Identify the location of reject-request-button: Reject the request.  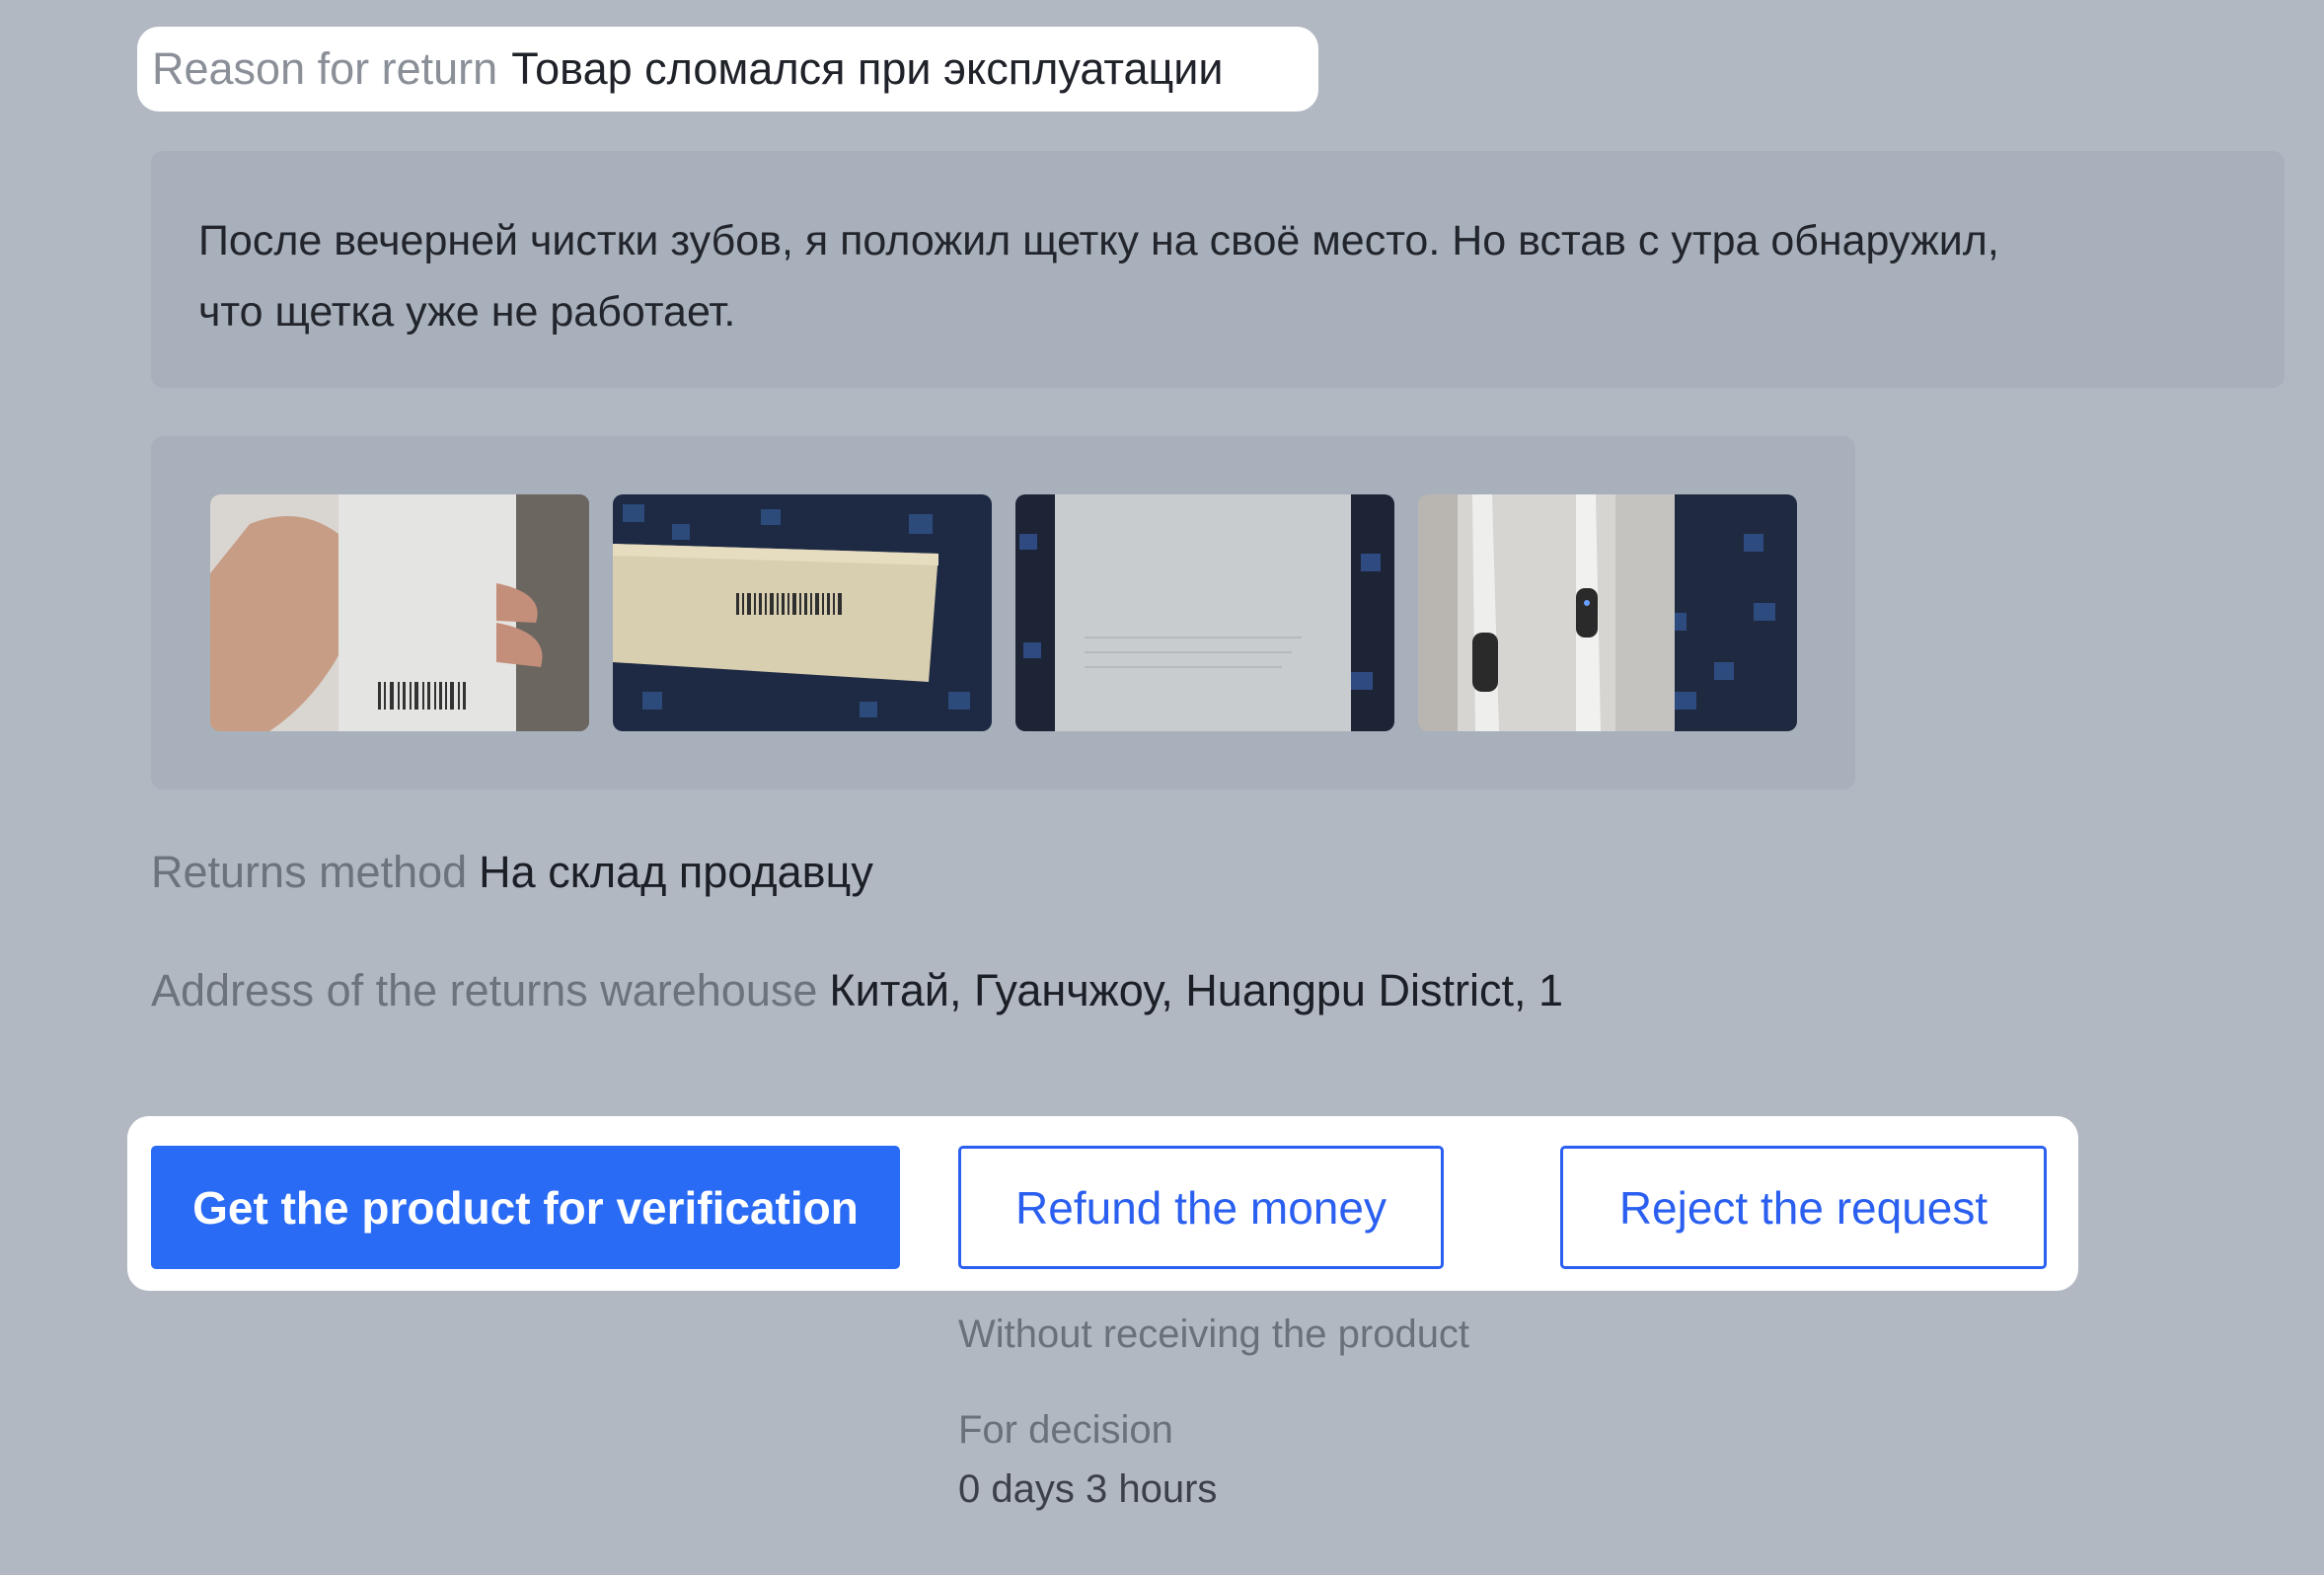
(1803, 1207).